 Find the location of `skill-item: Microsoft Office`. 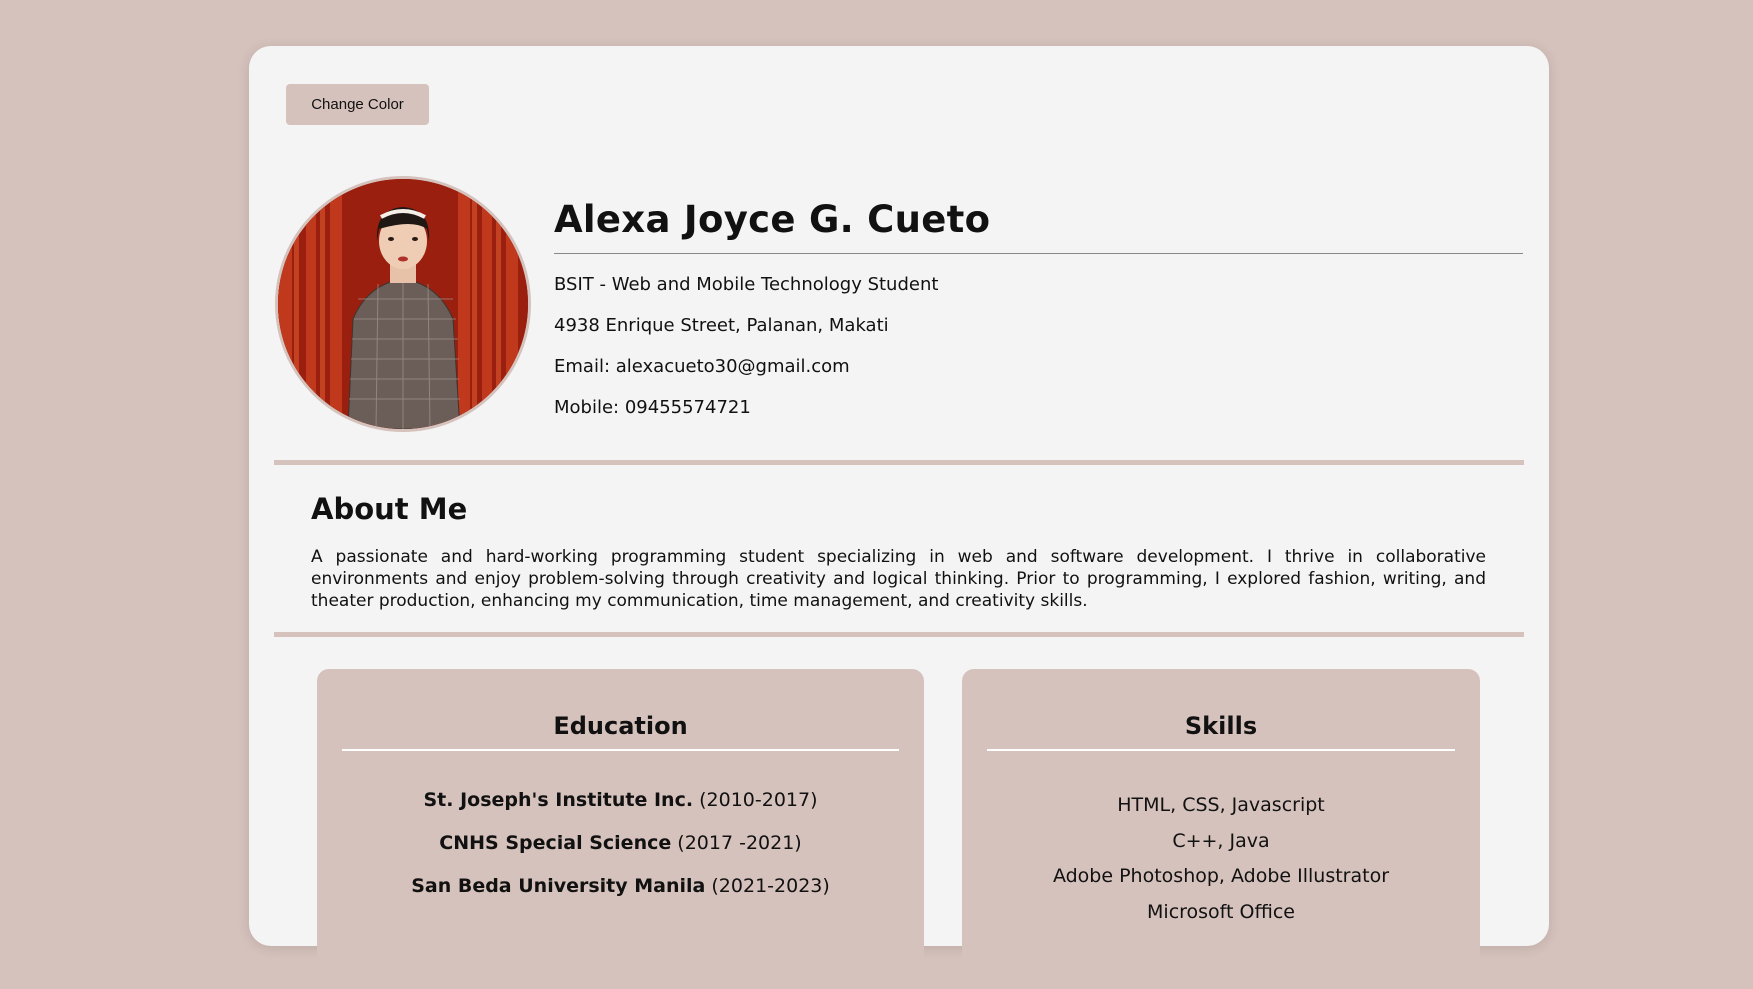

skill-item: Microsoft Office is located at coordinates (1221, 912).